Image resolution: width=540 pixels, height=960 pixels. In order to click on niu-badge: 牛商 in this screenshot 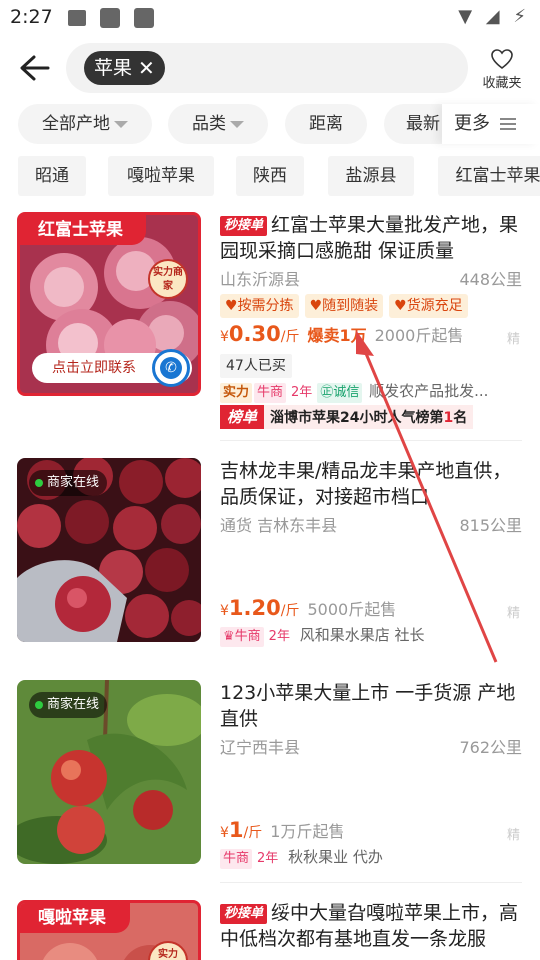, I will do `click(270, 393)`.